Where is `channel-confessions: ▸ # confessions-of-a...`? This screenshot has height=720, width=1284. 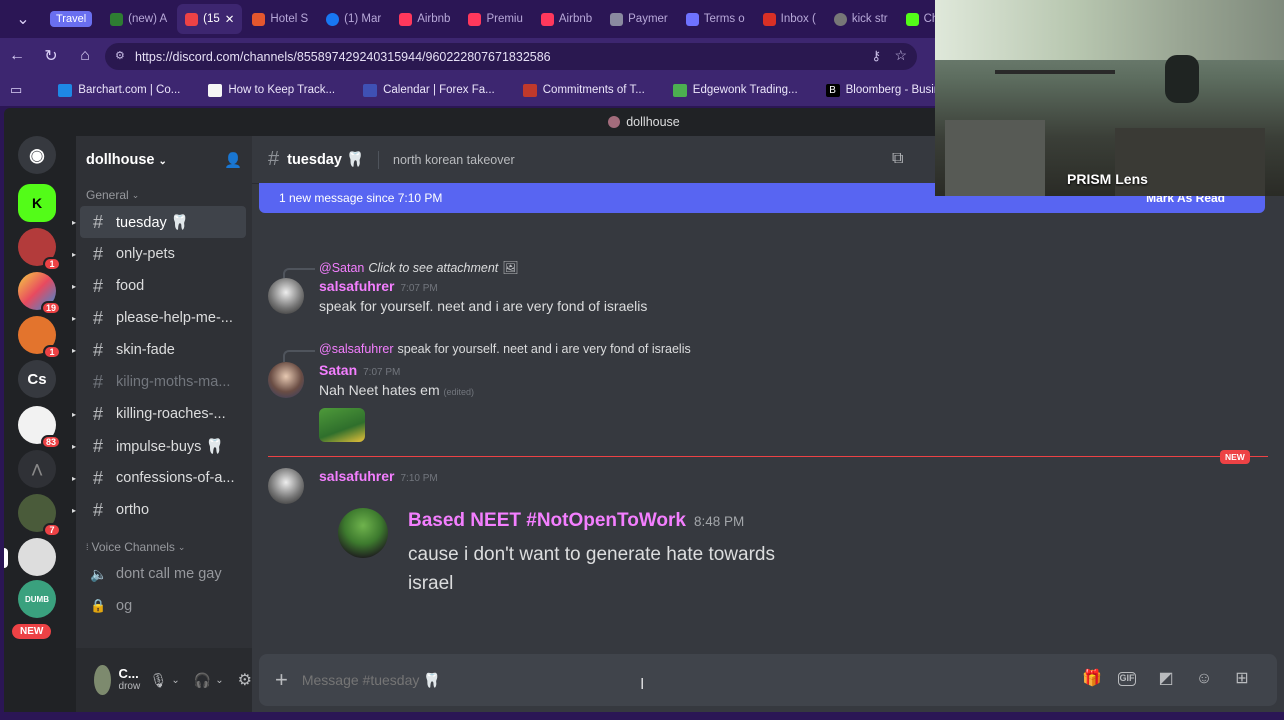
channel-confessions: ▸ # confessions-of-a... is located at coordinates (159, 478).